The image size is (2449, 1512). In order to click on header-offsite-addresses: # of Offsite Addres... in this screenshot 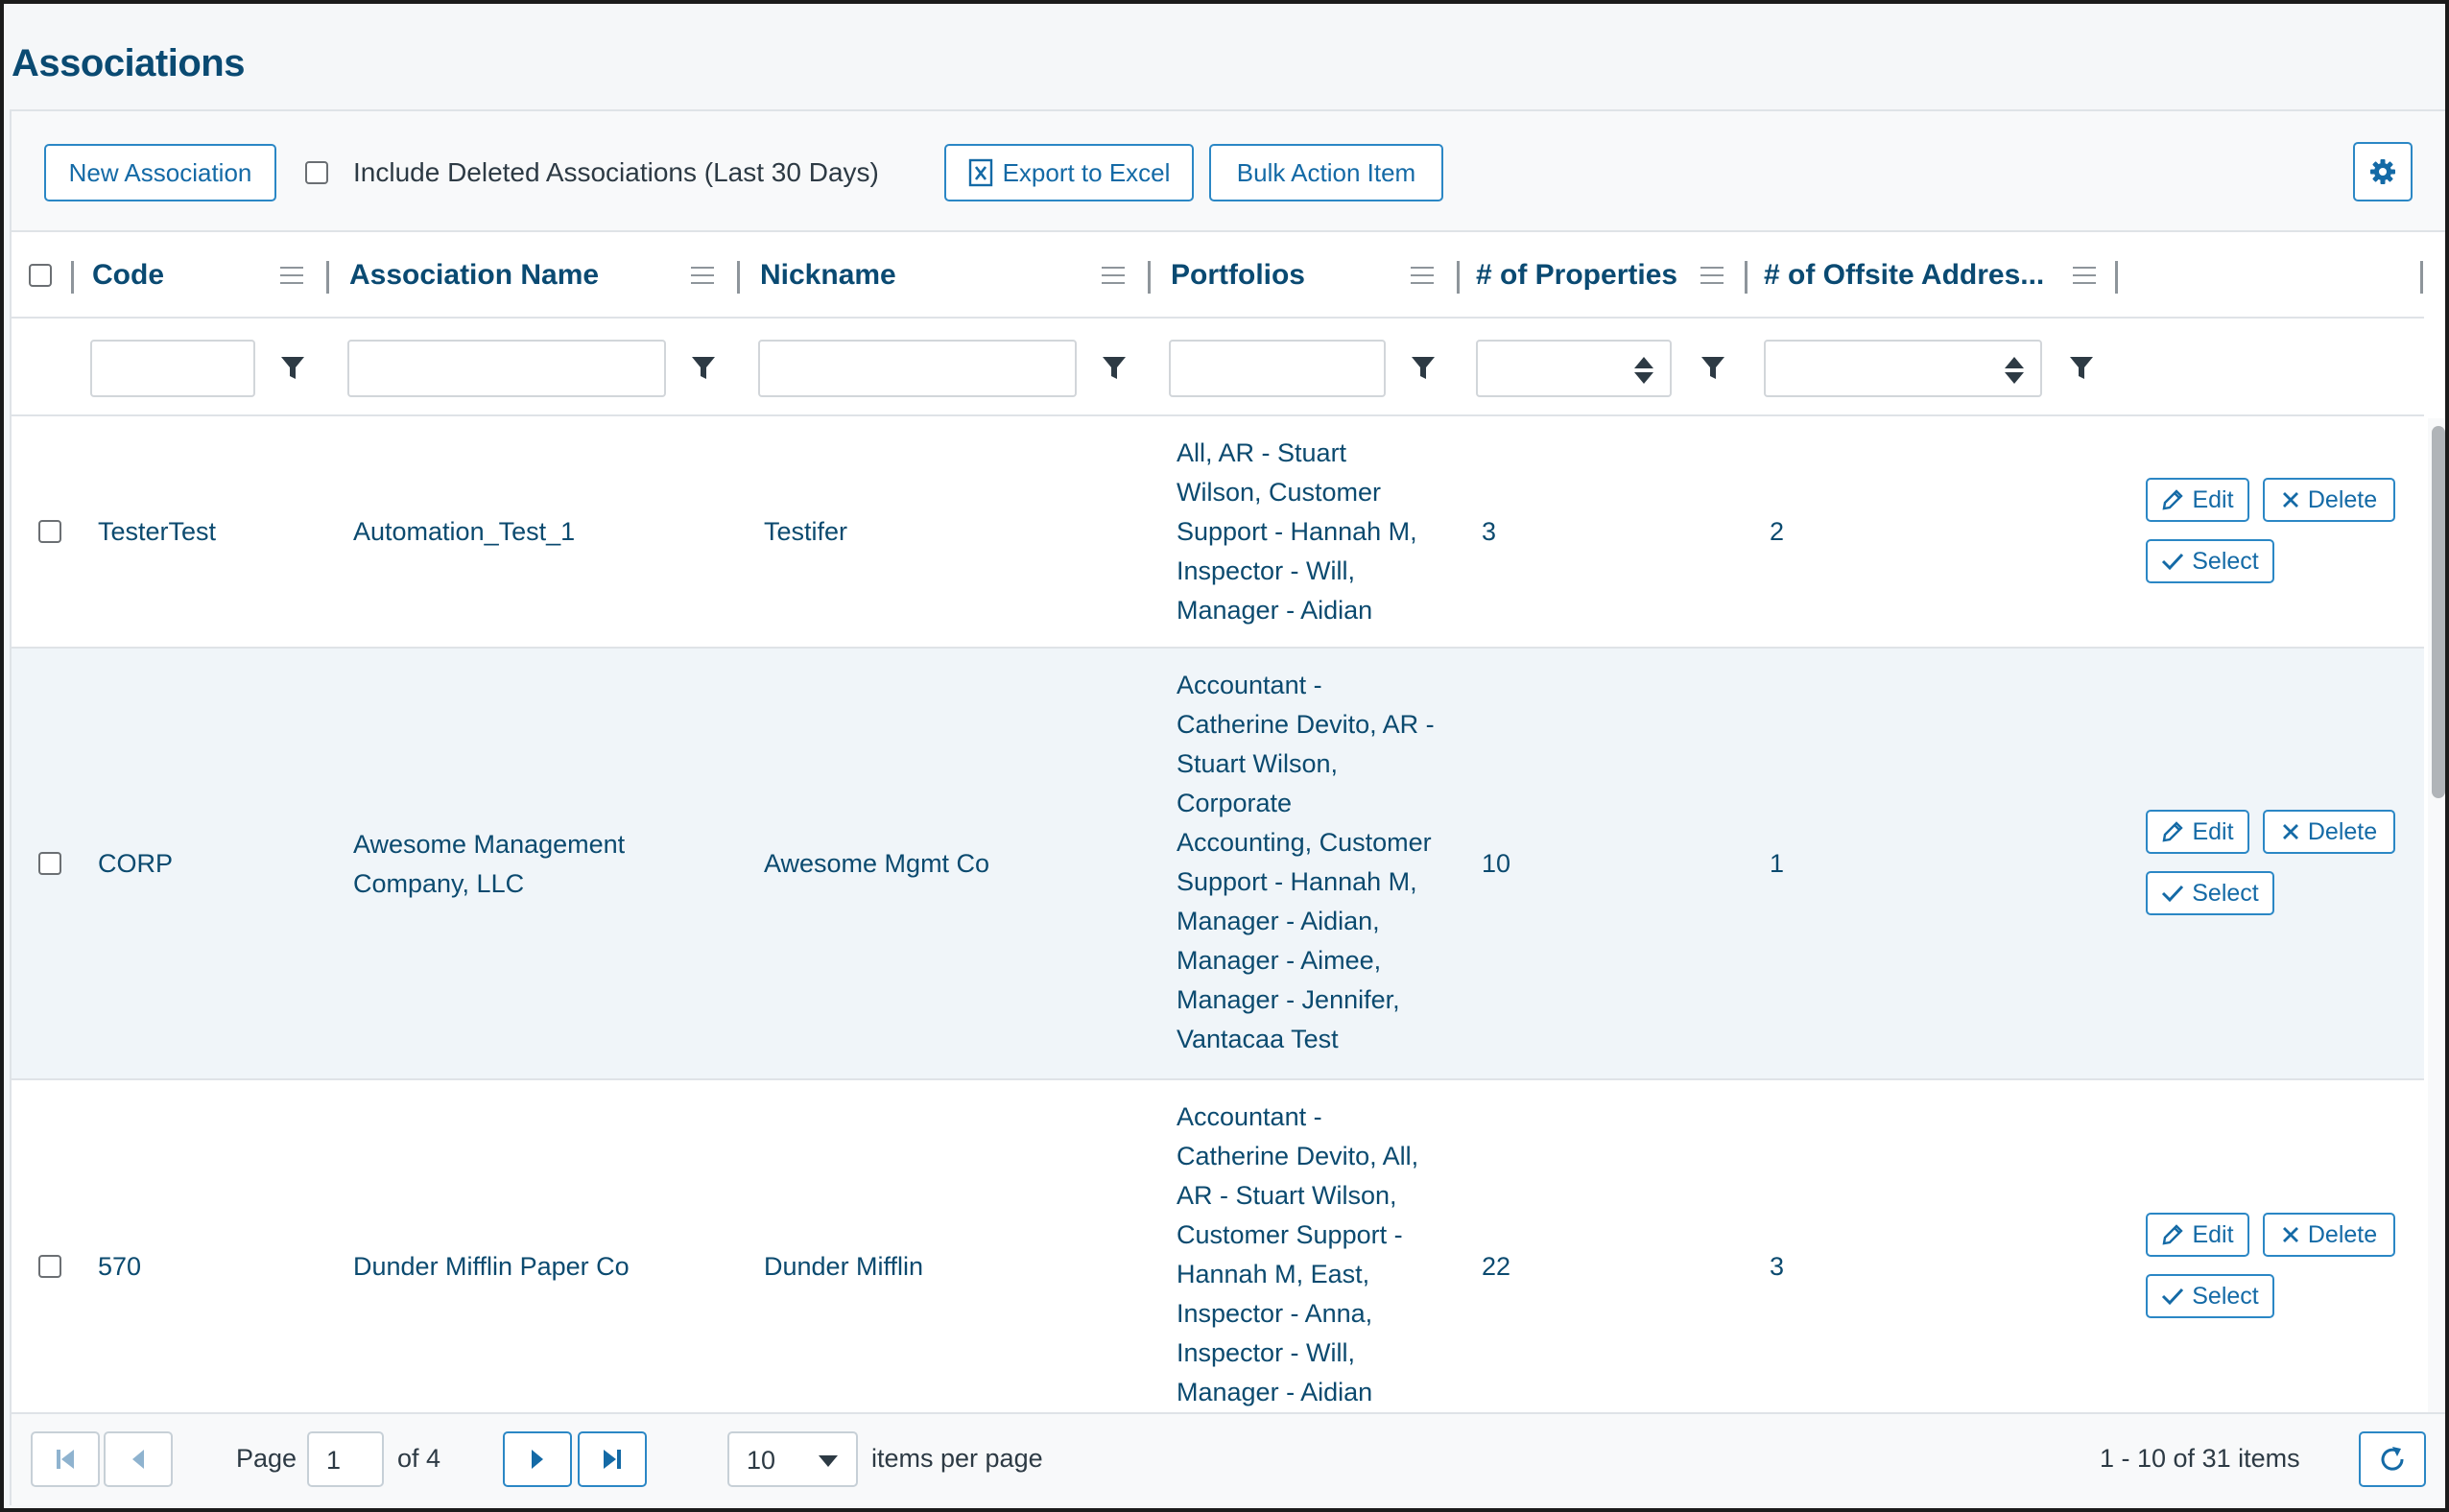, I will do `click(1904, 275)`.